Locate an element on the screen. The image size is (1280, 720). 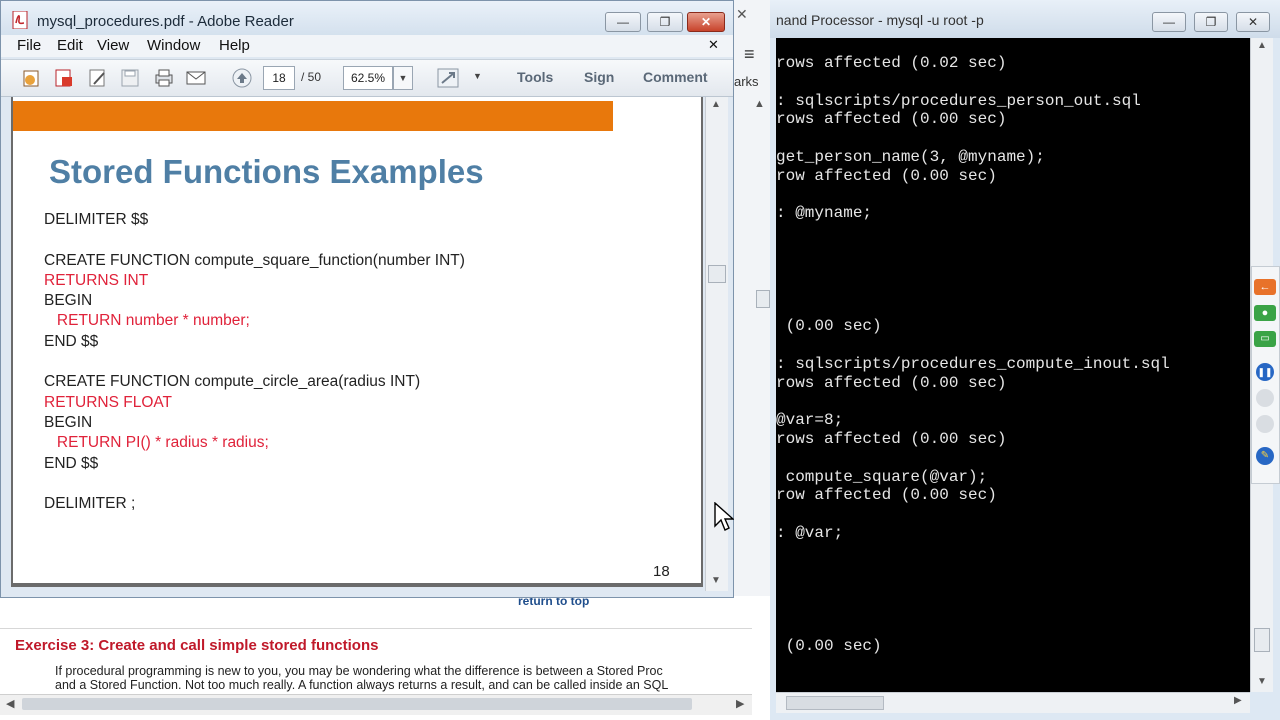
screen-icon: ▭ is located at coordinates (1265, 339).